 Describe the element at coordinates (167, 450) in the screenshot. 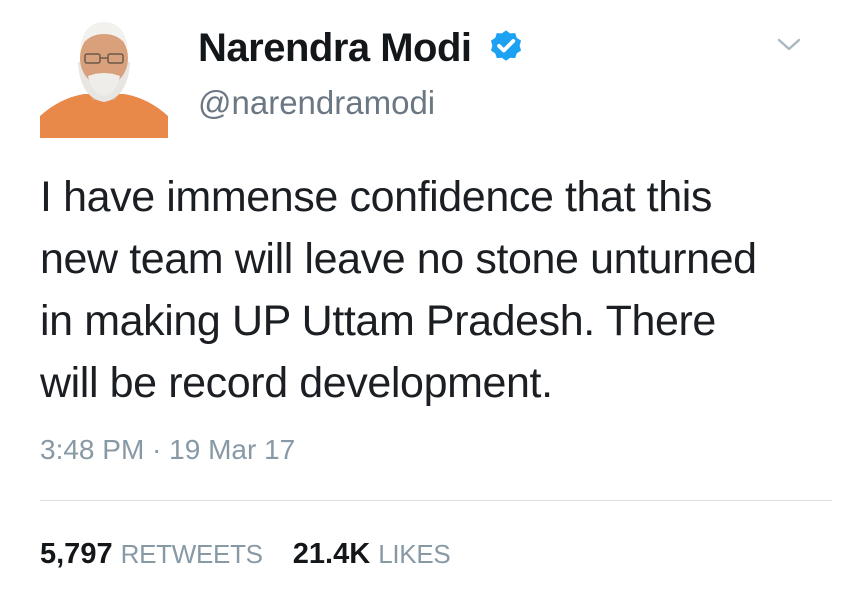

I see `tweet-timestamp: 3:48 PM · 19 Mar 17` at that location.